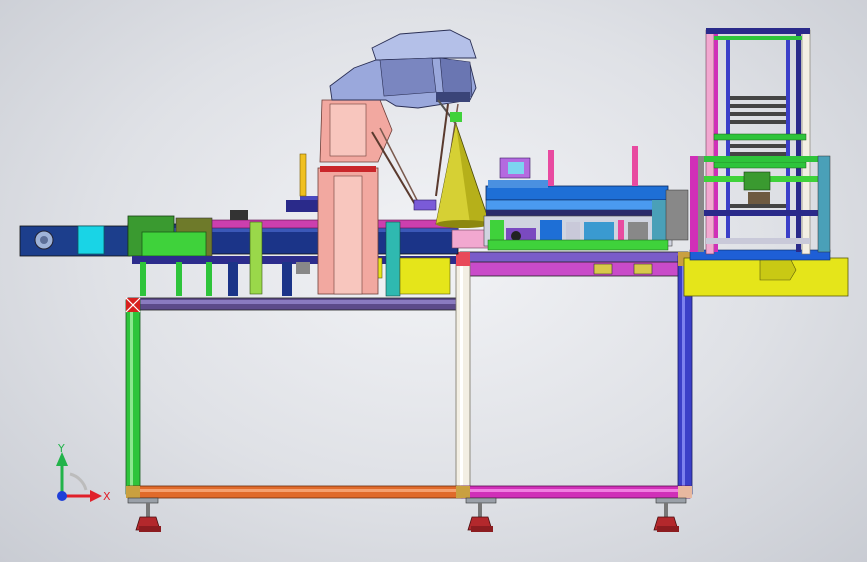  I want to click on foot-left, so click(144, 514).